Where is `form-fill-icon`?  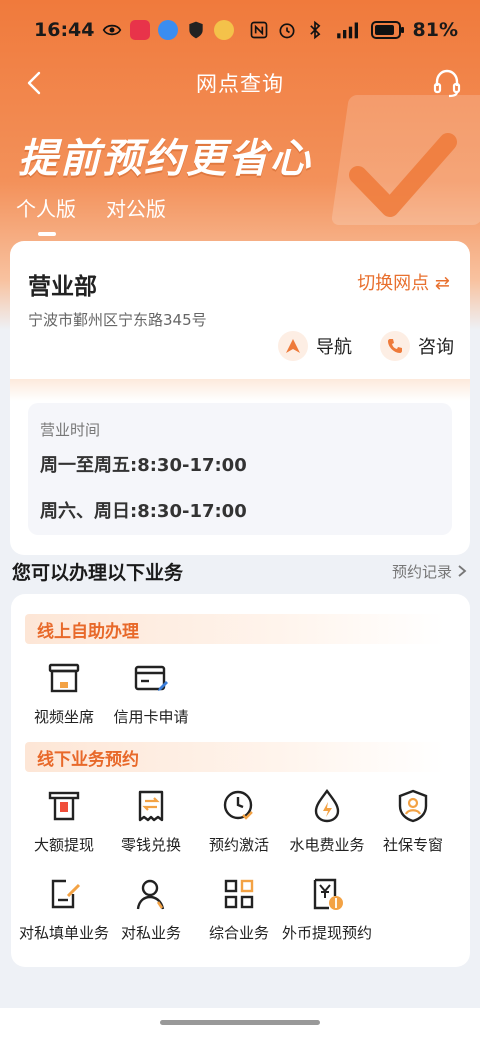 form-fill-icon is located at coordinates (66, 894).